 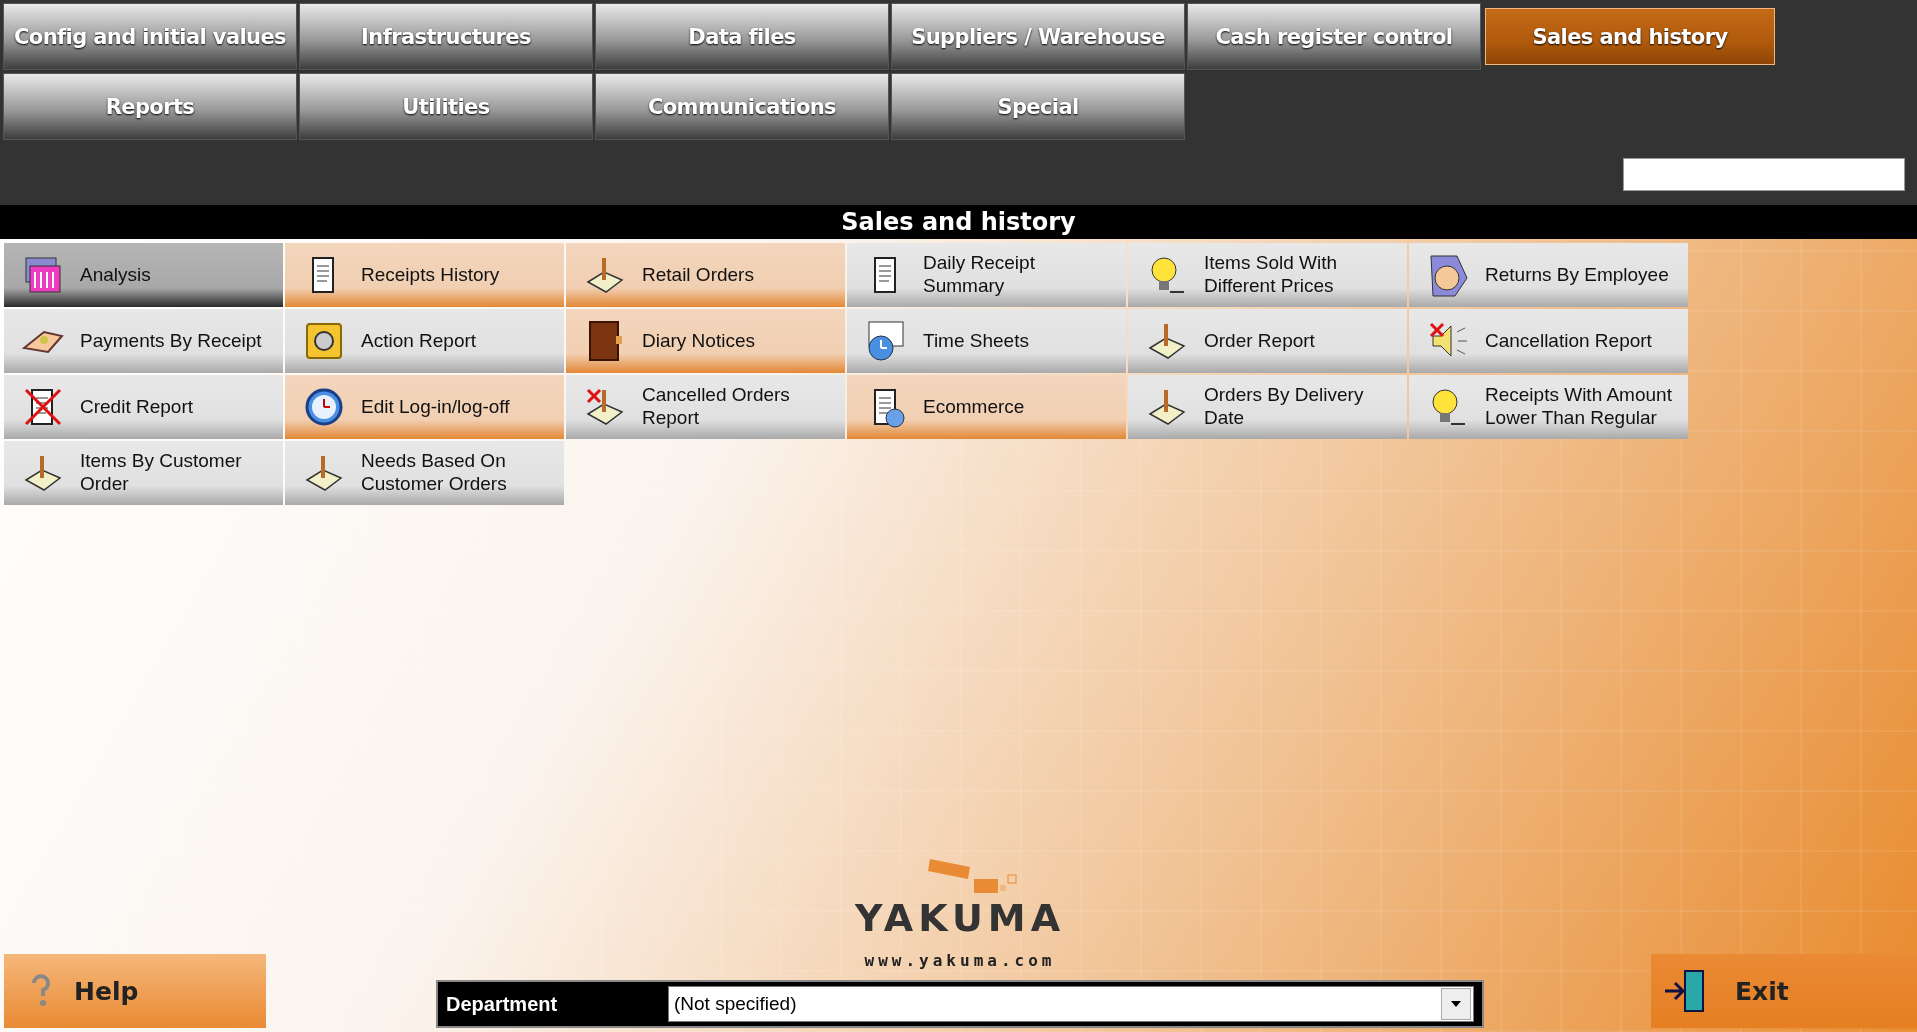 I want to click on logo-text: YAKUMA, so click(x=960, y=918).